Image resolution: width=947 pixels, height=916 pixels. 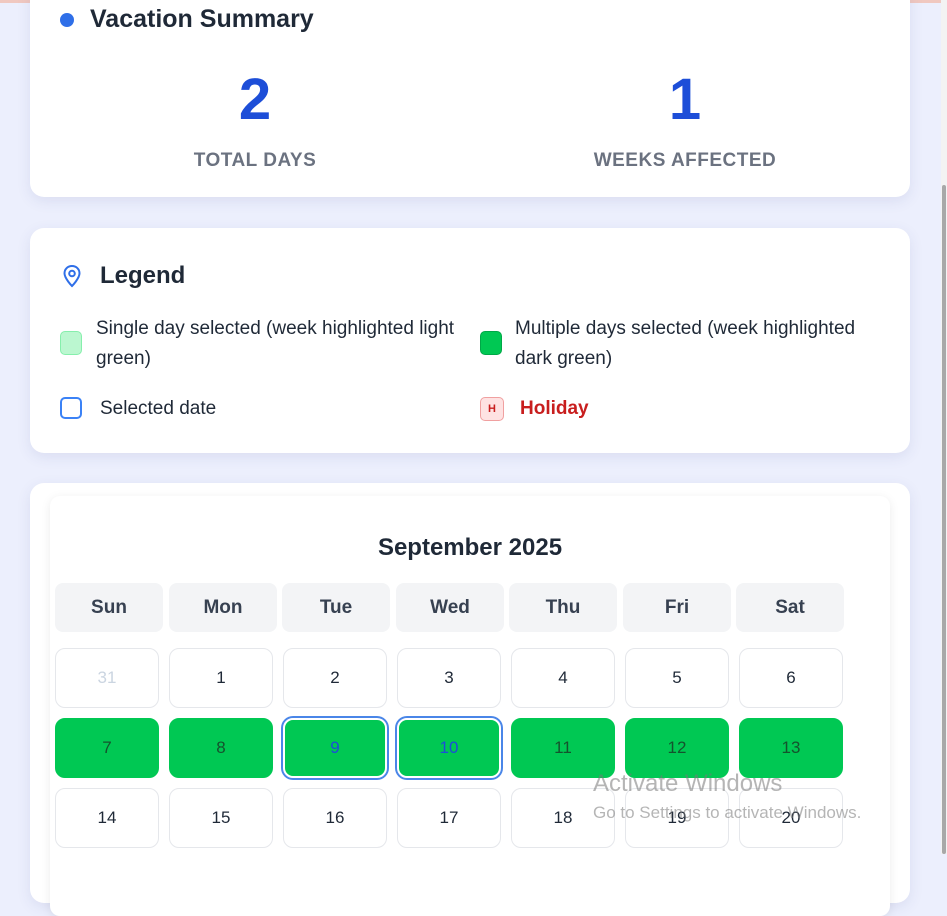 What do you see at coordinates (491, 343) in the screenshot?
I see `dark-green-swatch-icon` at bounding box center [491, 343].